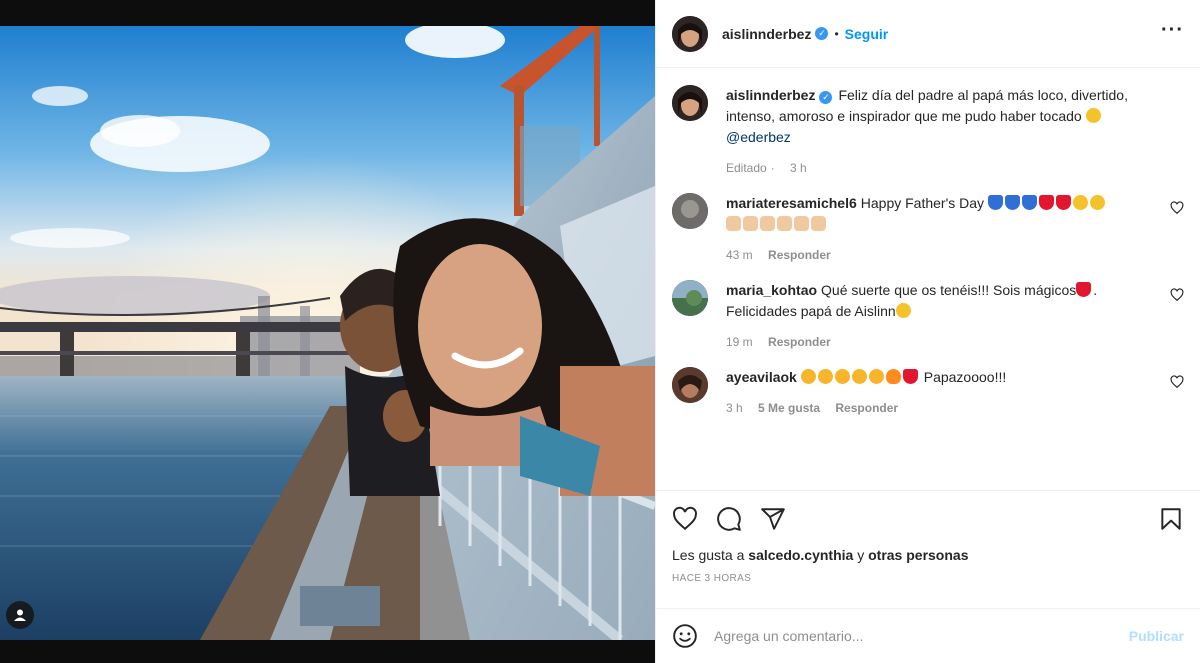  Describe the element at coordinates (928, 519) in the screenshot. I see `action-icons-row` at that location.